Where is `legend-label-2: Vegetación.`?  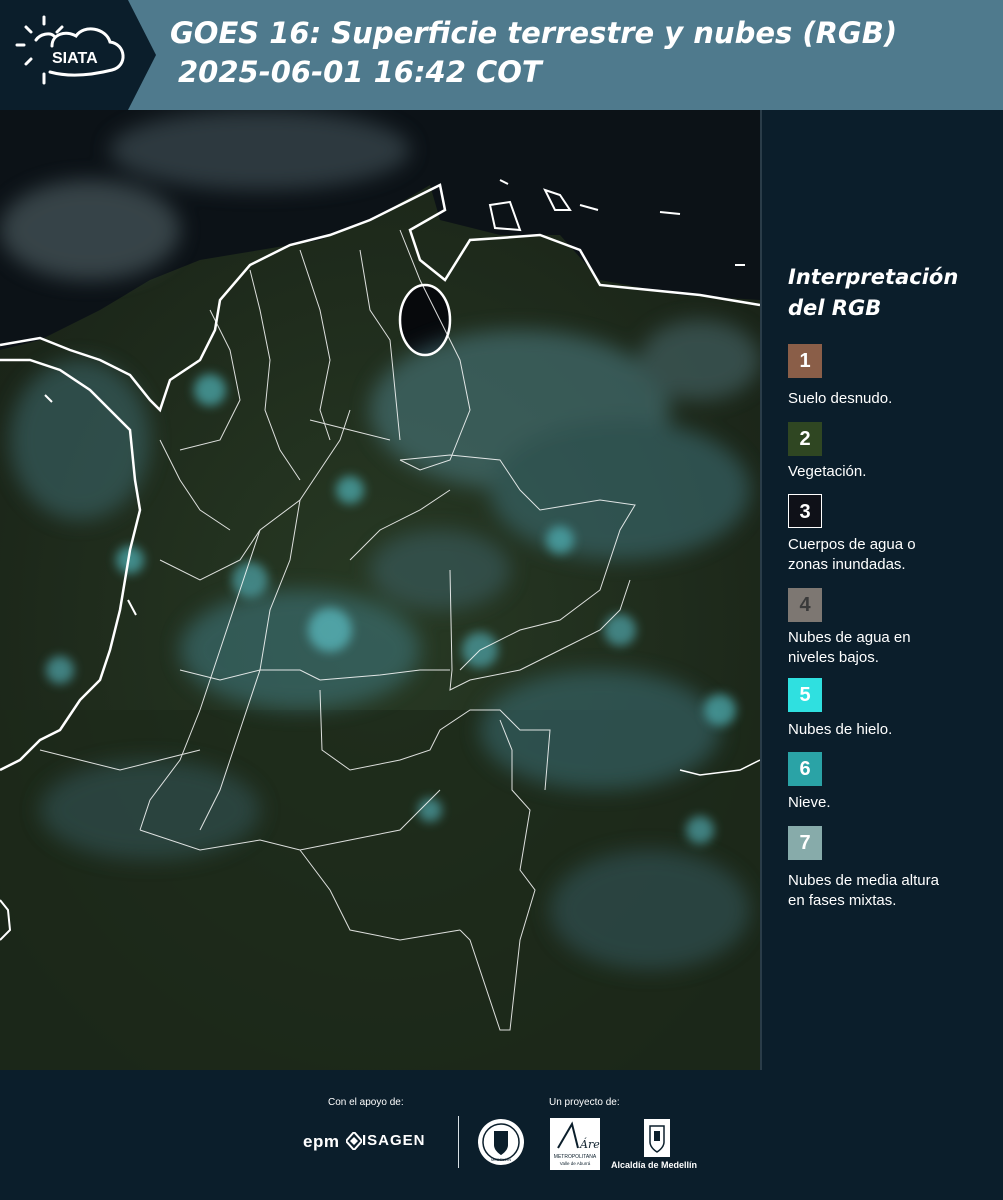
legend-label-2: Vegetación. is located at coordinates (827, 471).